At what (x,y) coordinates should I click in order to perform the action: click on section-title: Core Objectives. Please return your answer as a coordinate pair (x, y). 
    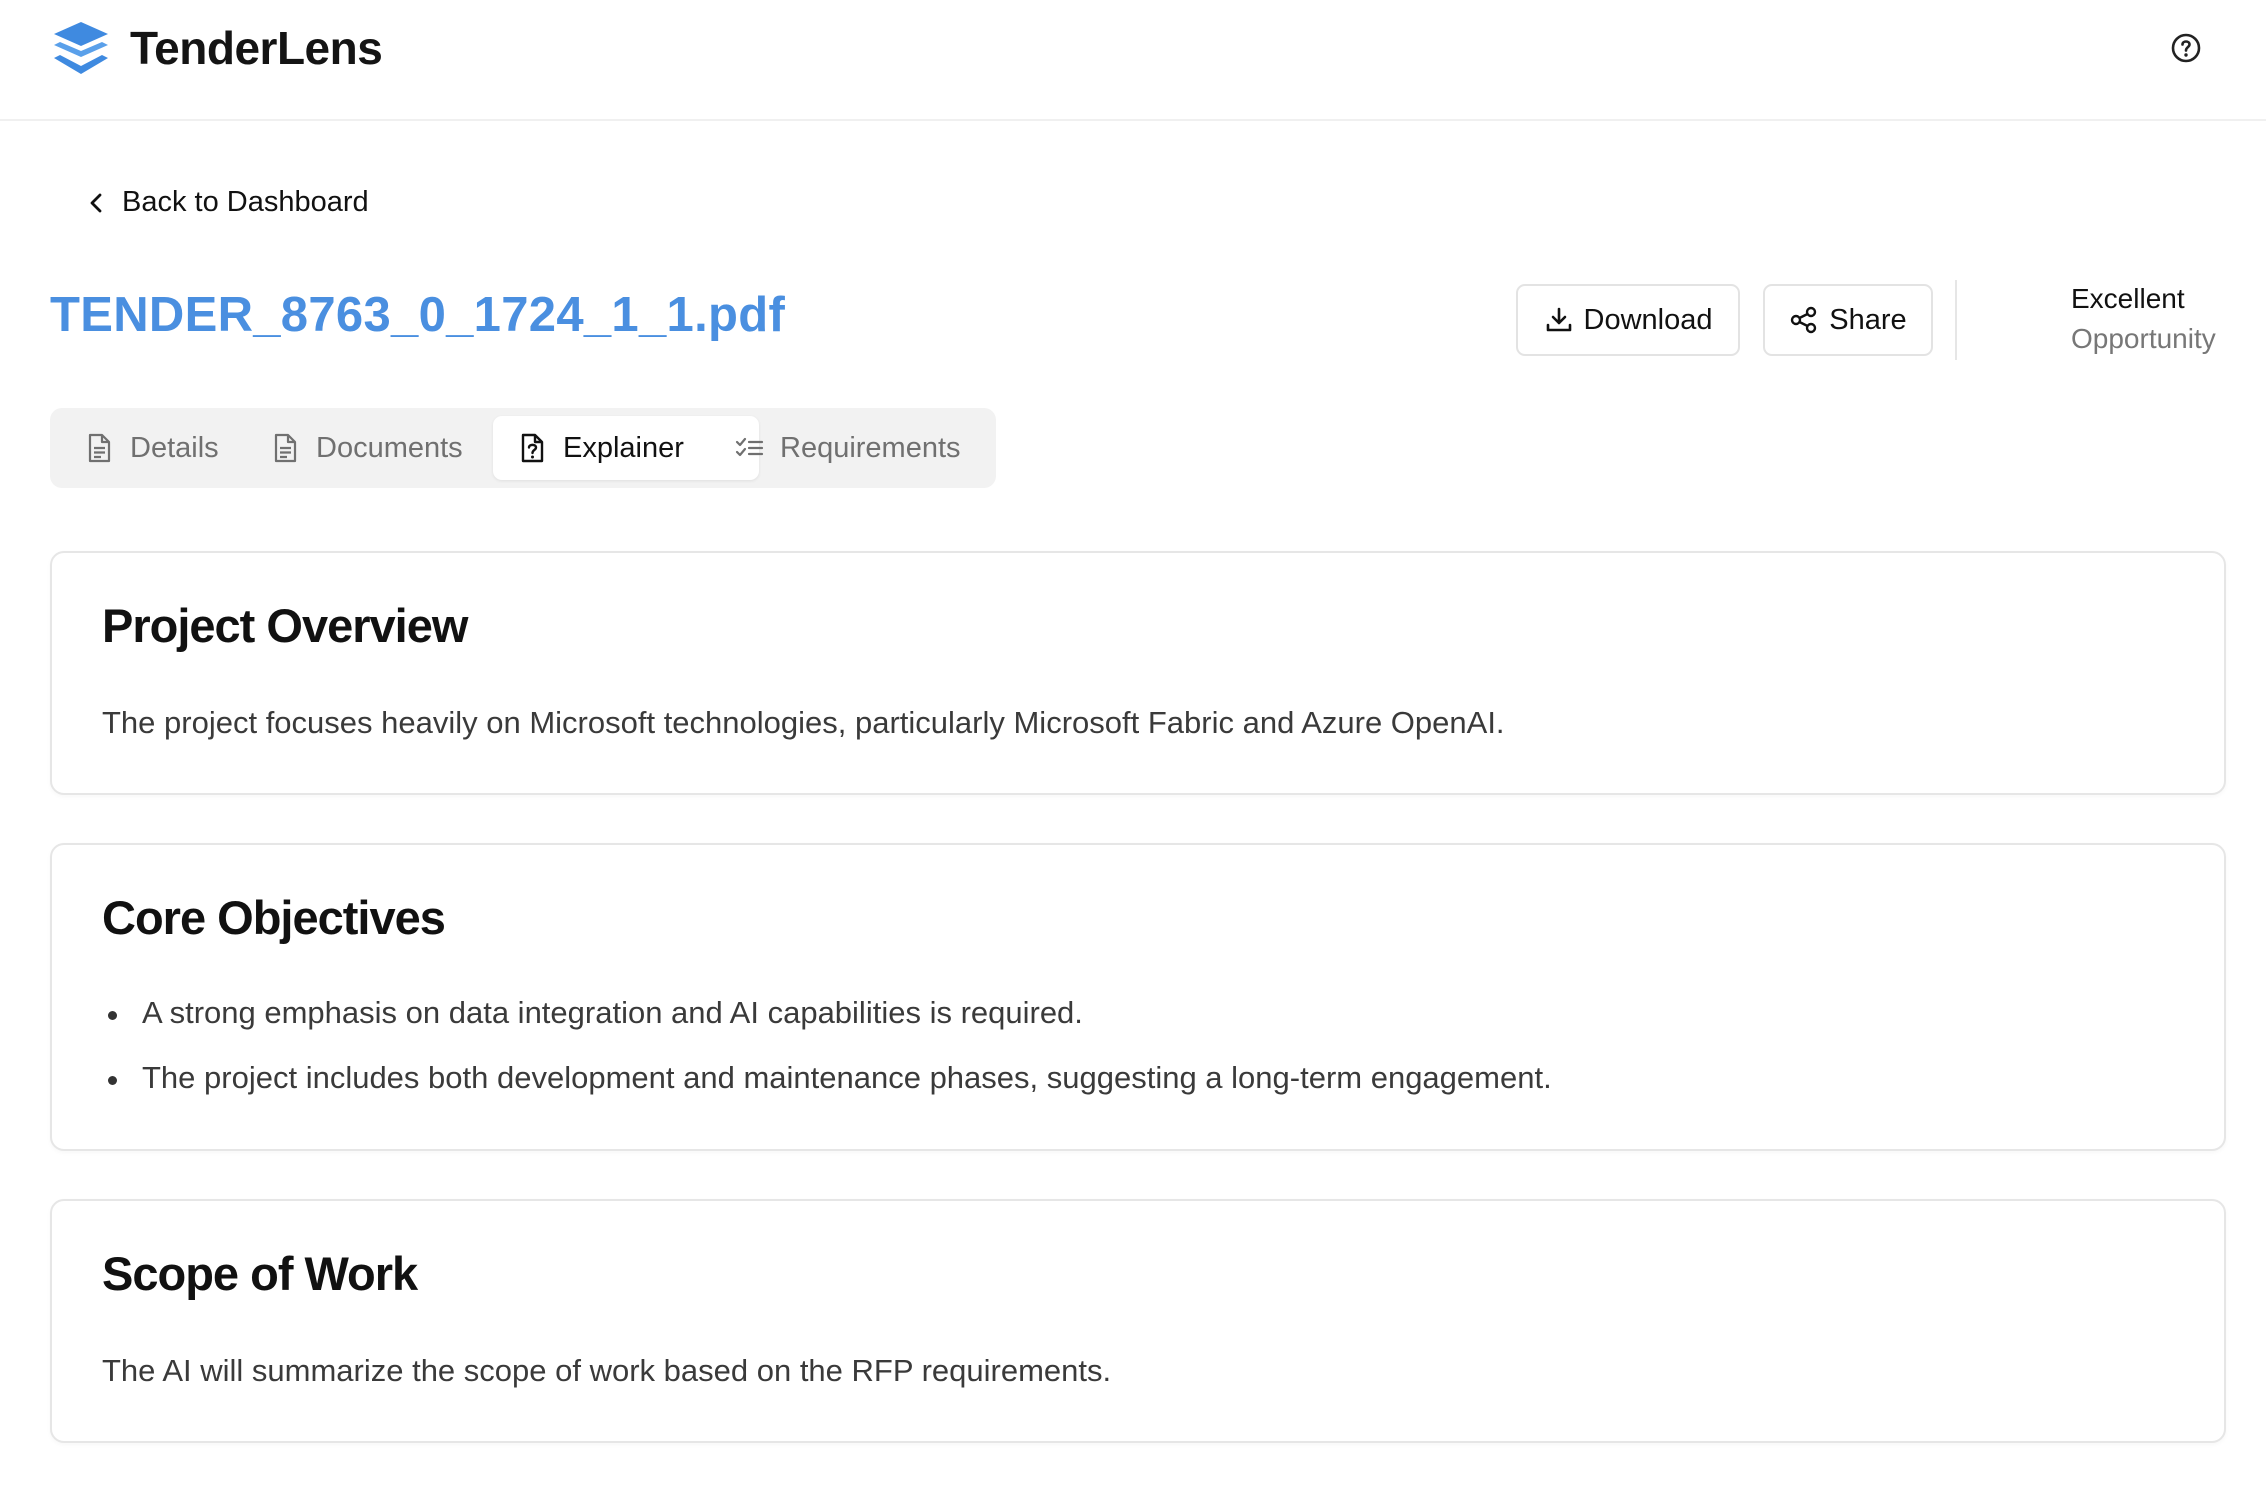
    Looking at the image, I should click on (274, 917).